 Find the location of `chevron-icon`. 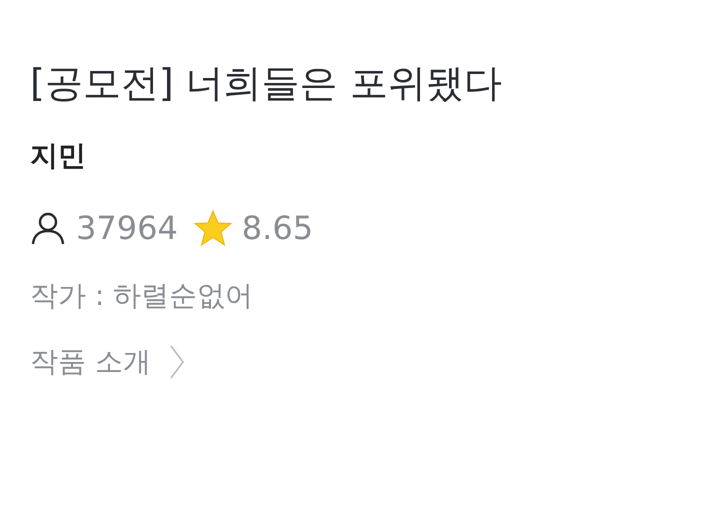

chevron-icon is located at coordinates (176, 362).